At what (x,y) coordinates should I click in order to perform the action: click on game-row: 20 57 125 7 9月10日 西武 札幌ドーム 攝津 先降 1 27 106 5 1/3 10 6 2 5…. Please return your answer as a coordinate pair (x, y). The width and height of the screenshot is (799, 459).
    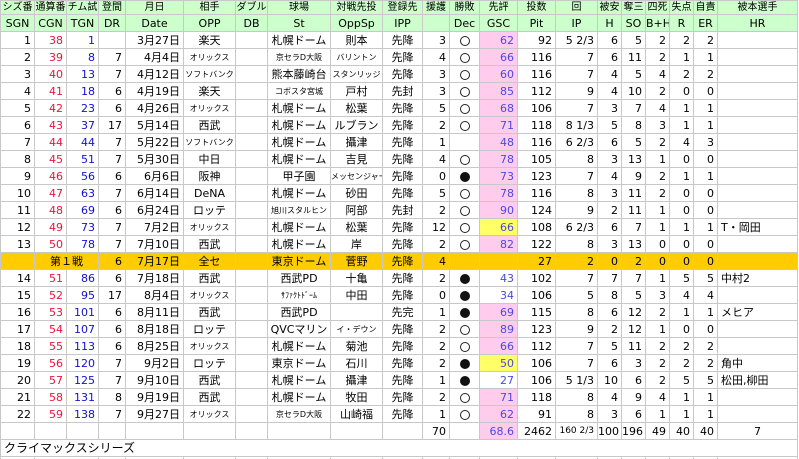
    Looking at the image, I should click on (399, 380).